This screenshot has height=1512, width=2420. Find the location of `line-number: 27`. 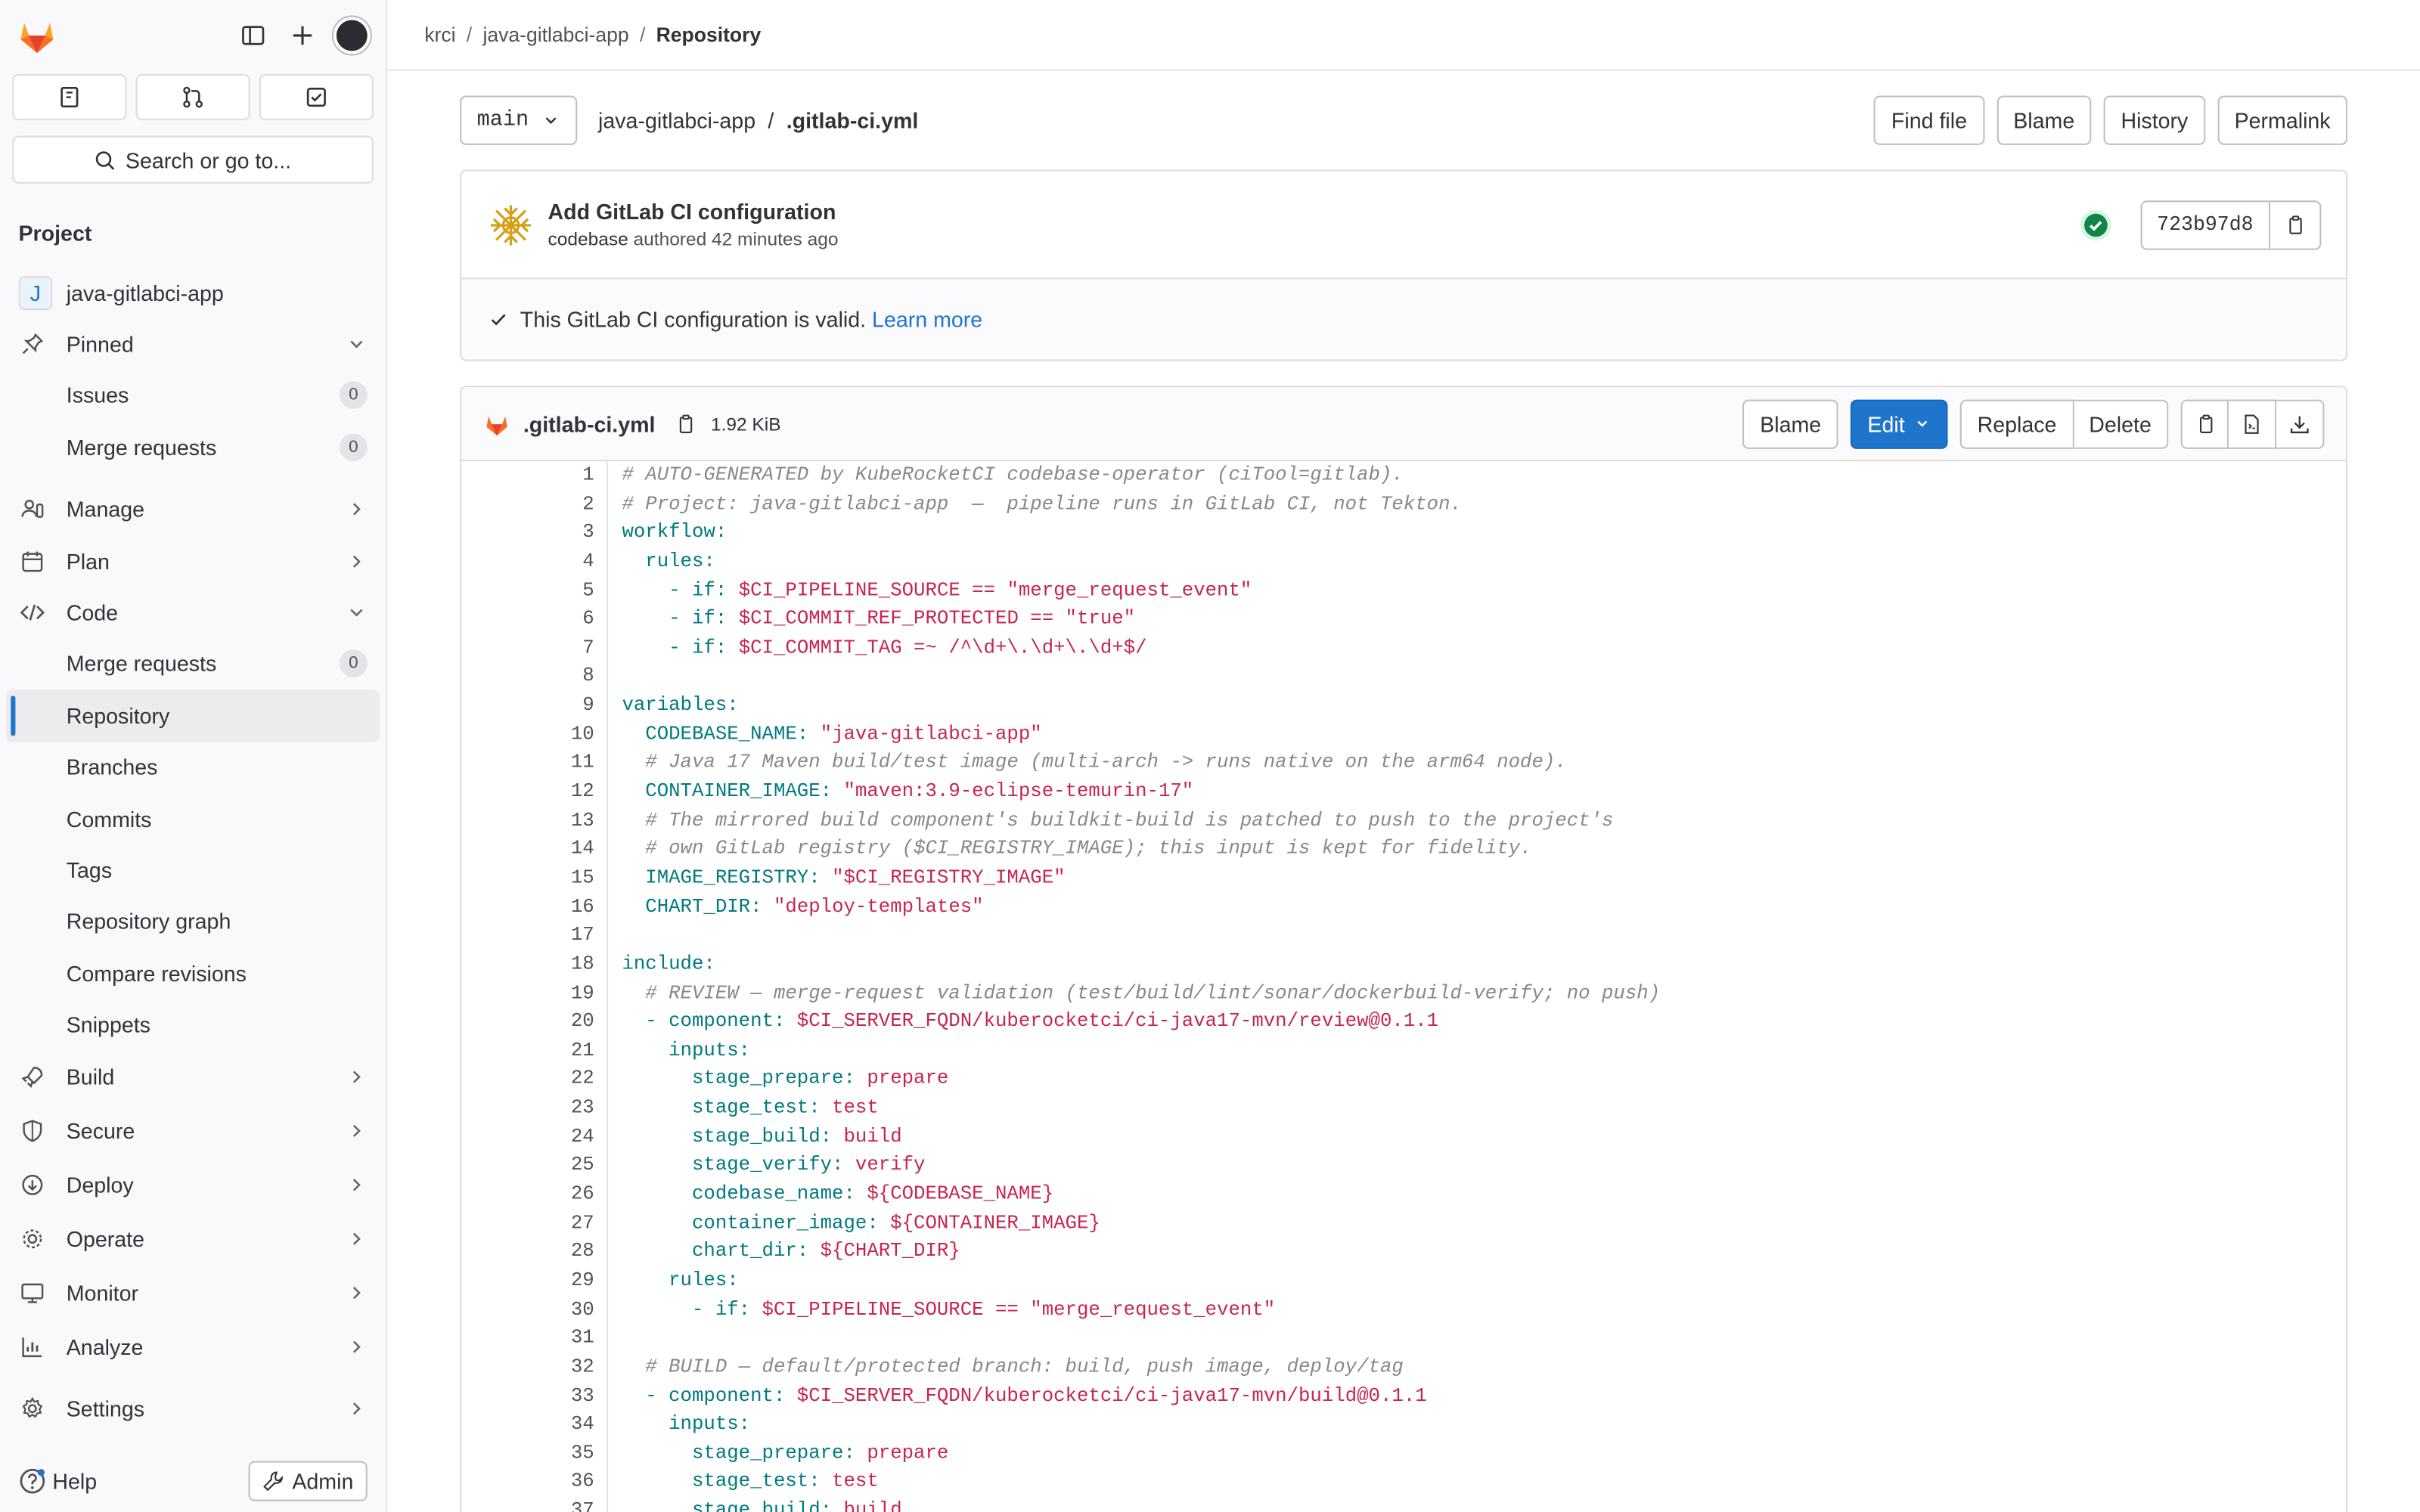

line-number: 27 is located at coordinates (527, 1223).